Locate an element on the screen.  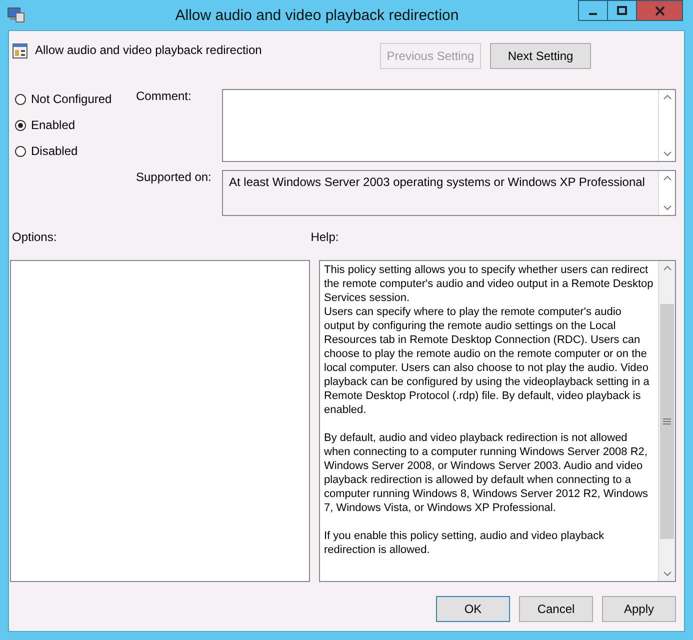
minimize-icon is located at coordinates (593, 13).